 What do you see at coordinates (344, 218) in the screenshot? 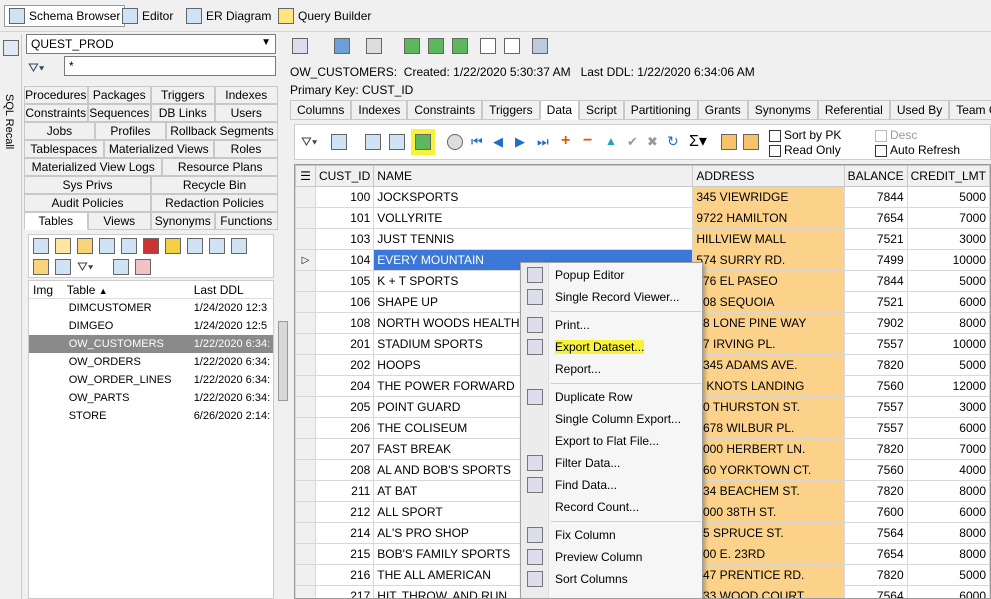
I see `cell-cust-id: 101` at bounding box center [344, 218].